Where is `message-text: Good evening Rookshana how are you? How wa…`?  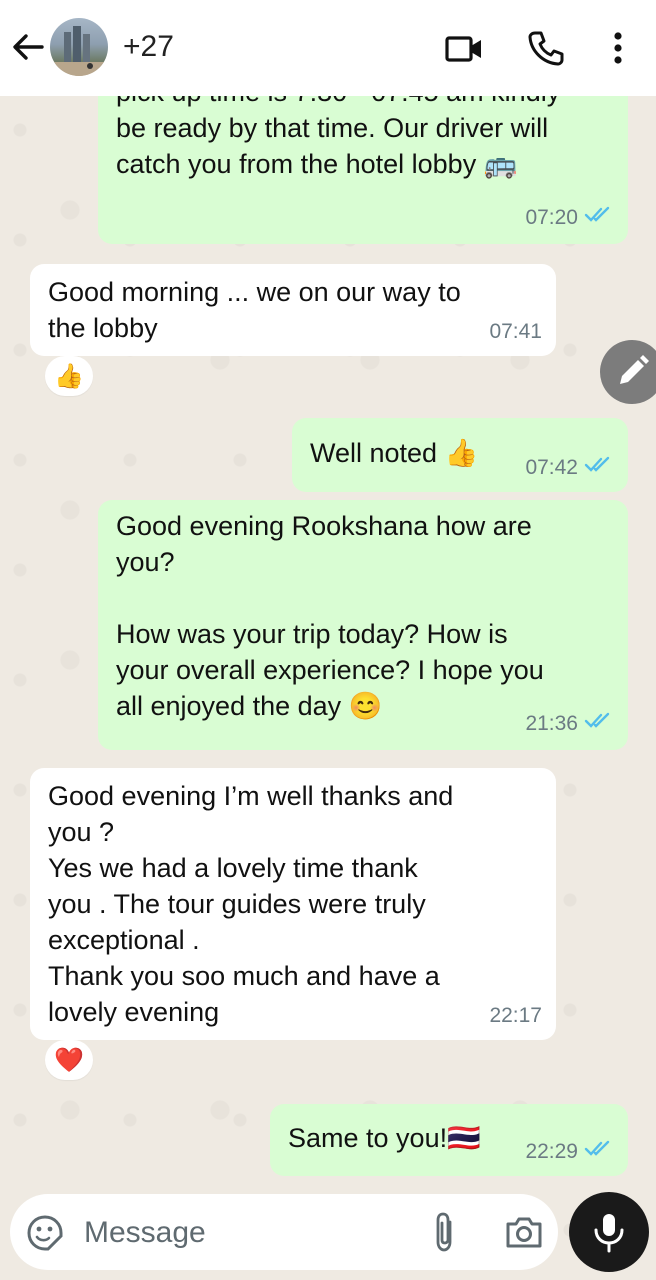 message-text: Good evening Rookshana how are you? How wa… is located at coordinates (330, 616).